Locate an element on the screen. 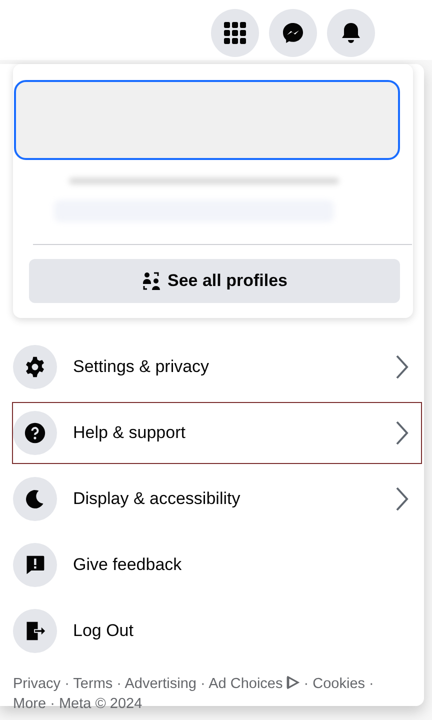 The height and width of the screenshot is (720, 432). profiles-switch-icon is located at coordinates (152, 281).